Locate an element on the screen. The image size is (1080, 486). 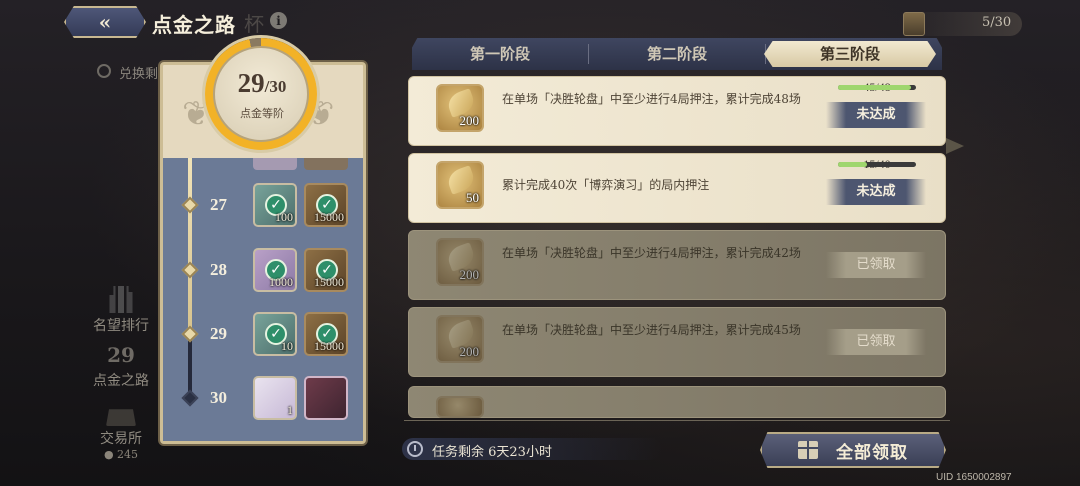
back-arrow-icon: « is located at coordinates (105, 22).